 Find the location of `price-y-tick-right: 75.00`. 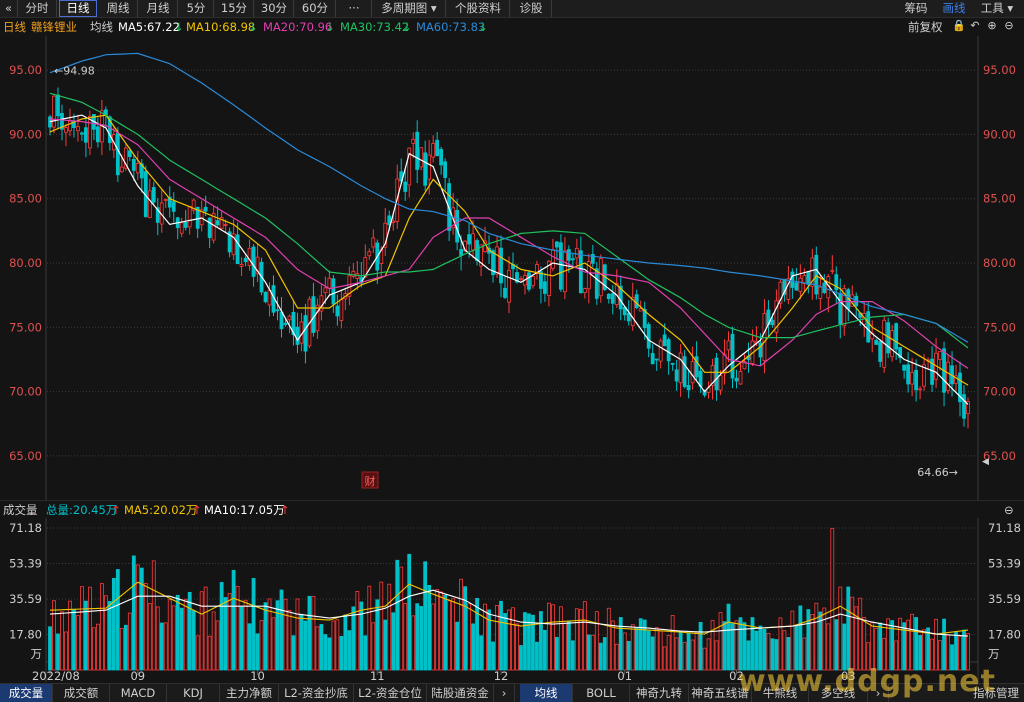

price-y-tick-right: 75.00 is located at coordinates (999, 327).